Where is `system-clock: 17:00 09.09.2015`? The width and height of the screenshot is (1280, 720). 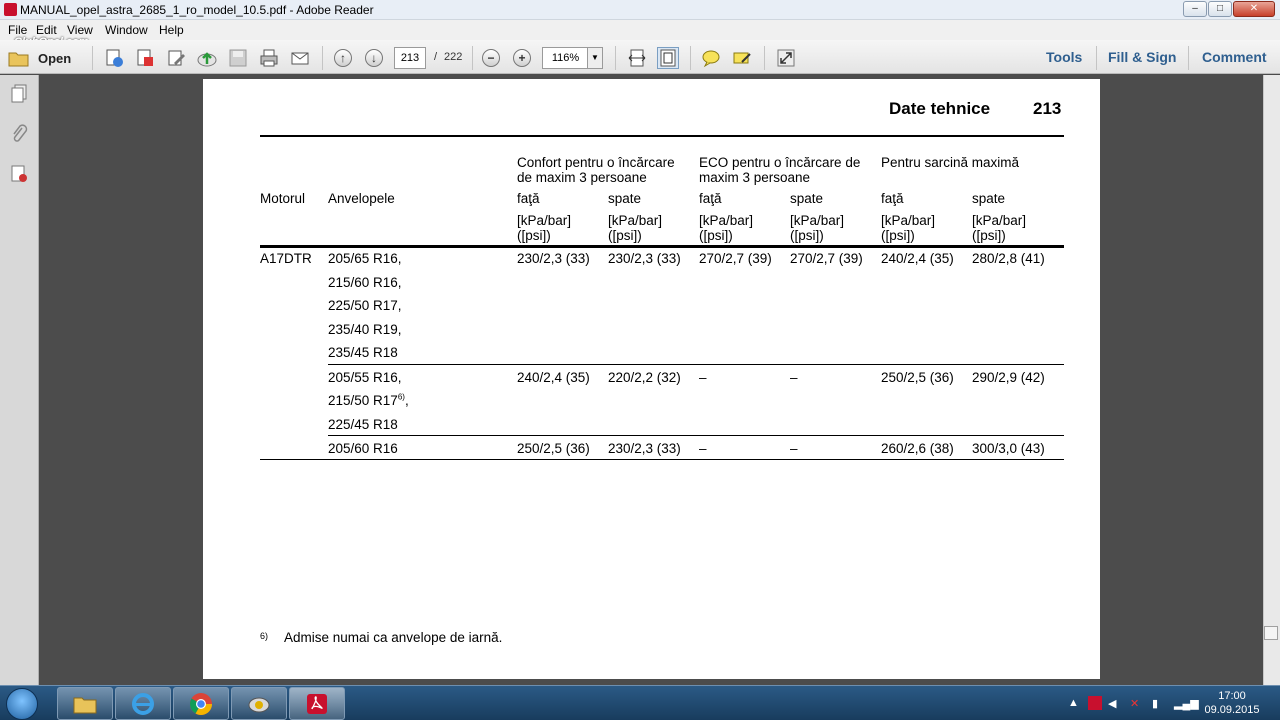
system-clock: 17:00 09.09.2015 is located at coordinates (1232, 703).